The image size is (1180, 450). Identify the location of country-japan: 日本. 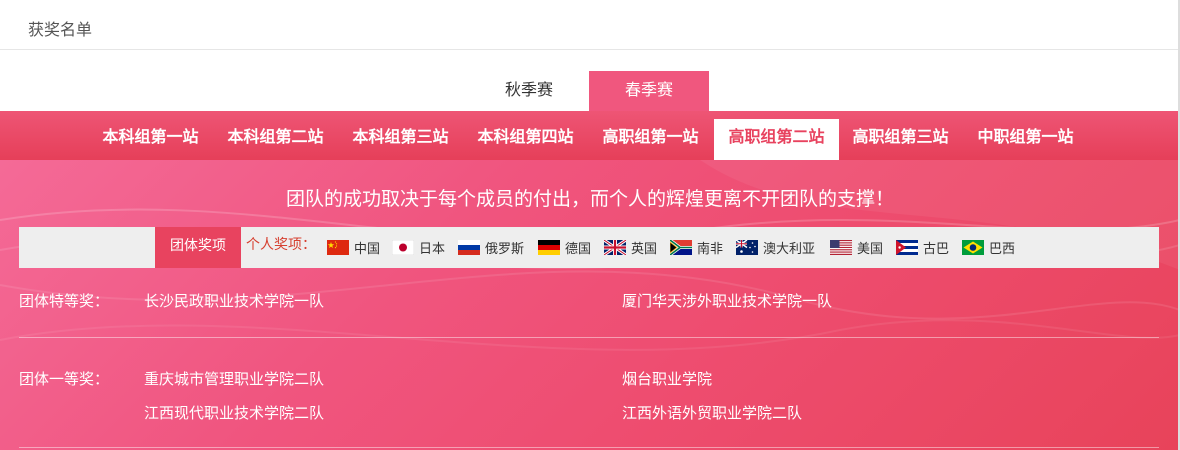
(418, 247).